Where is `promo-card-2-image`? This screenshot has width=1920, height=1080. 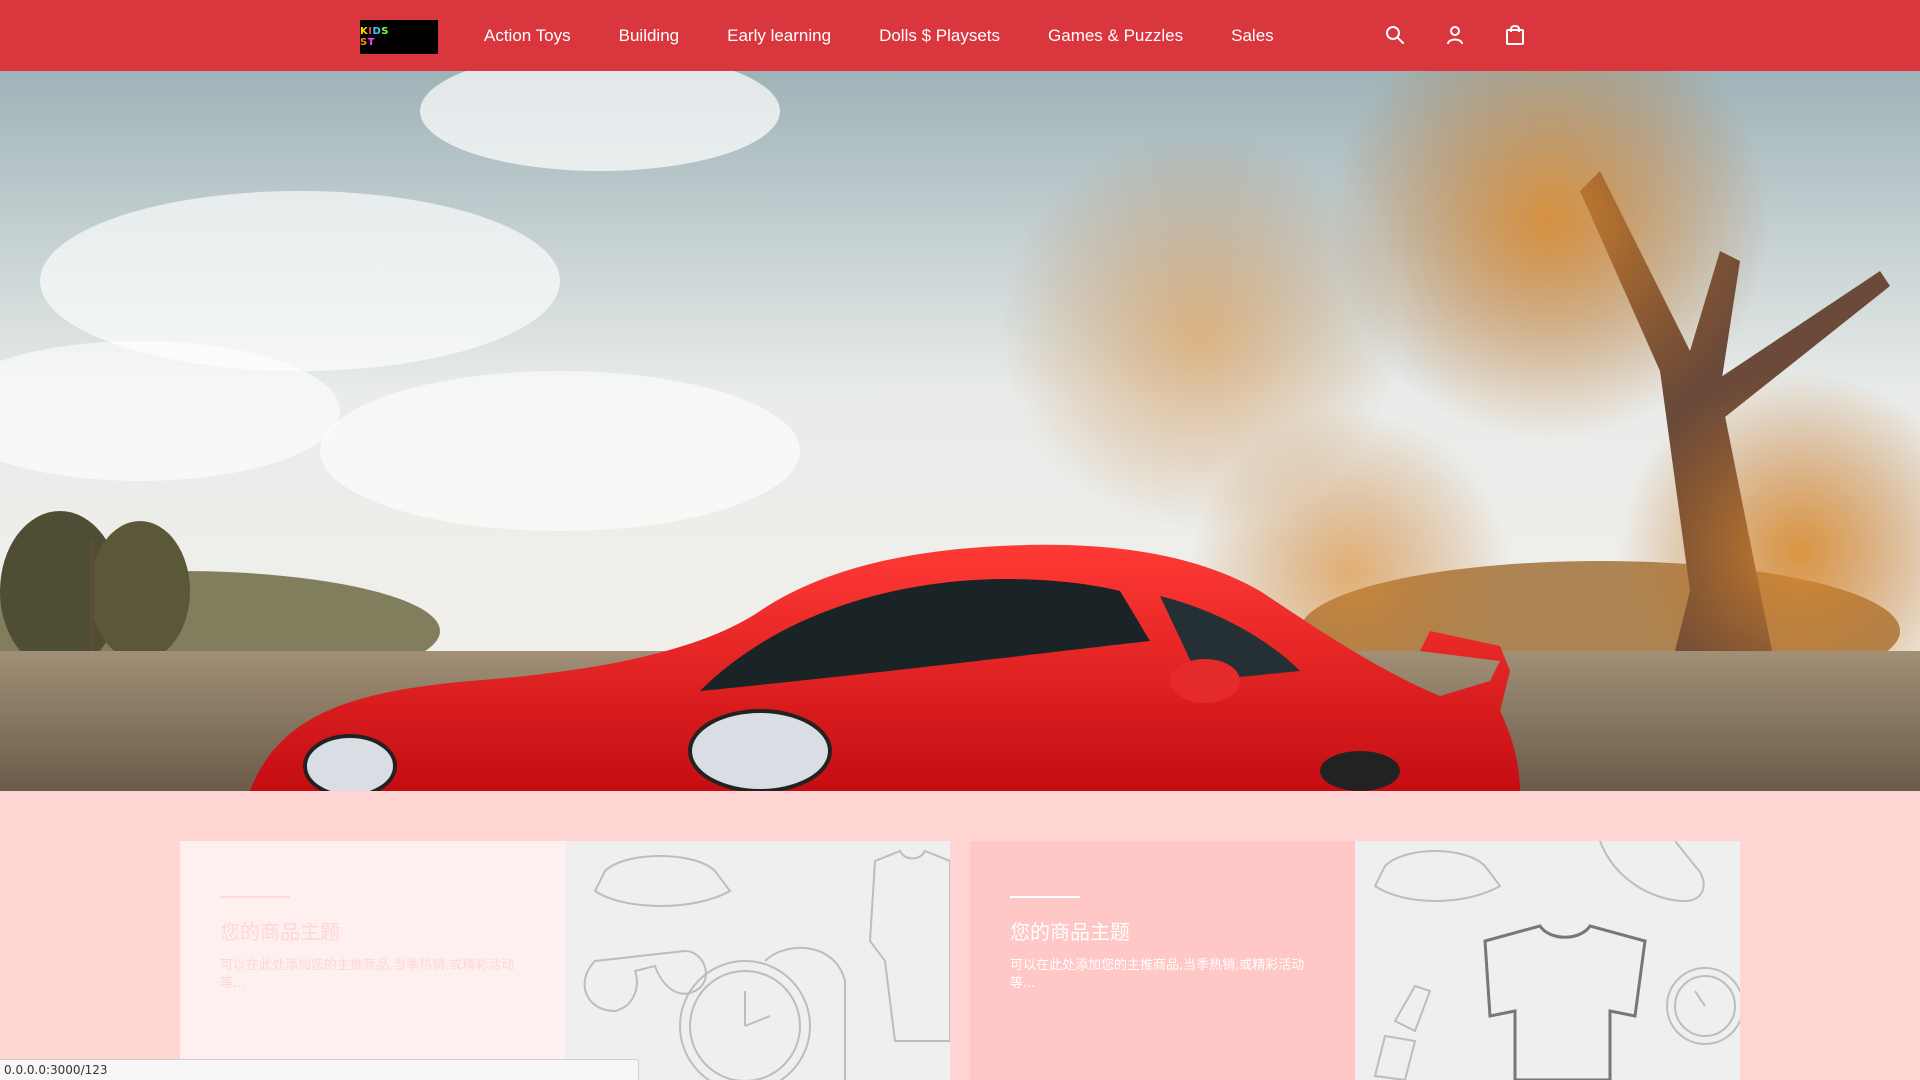 promo-card-2-image is located at coordinates (1547, 960).